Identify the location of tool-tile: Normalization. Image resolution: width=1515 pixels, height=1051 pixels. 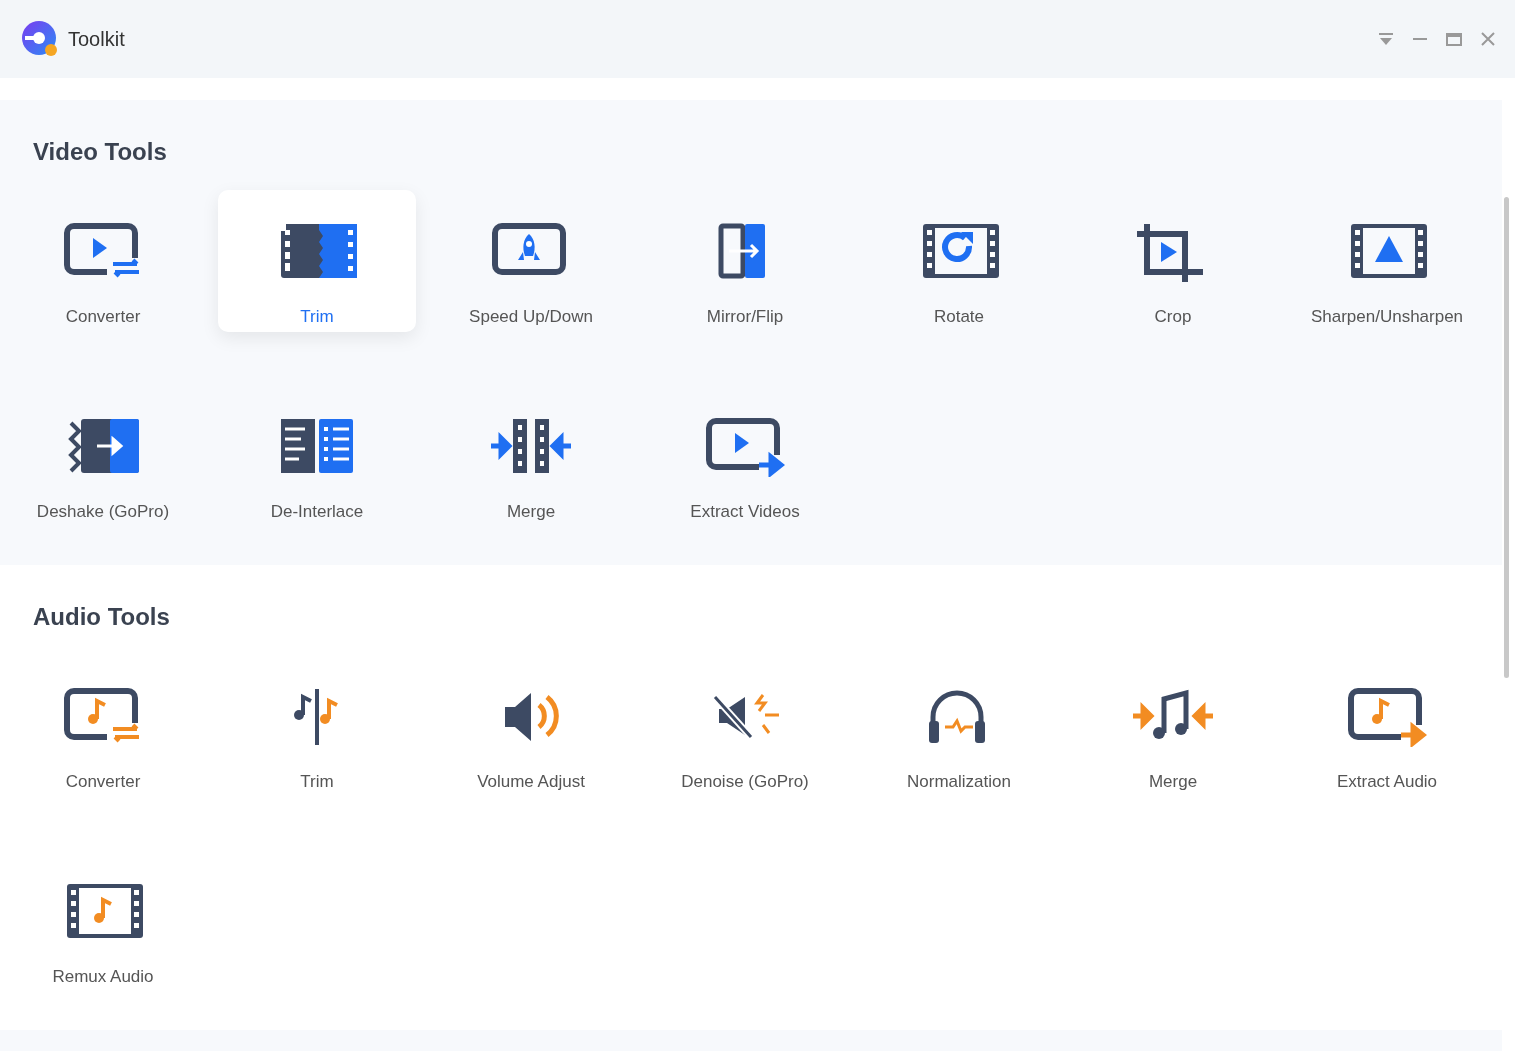
(959, 726).